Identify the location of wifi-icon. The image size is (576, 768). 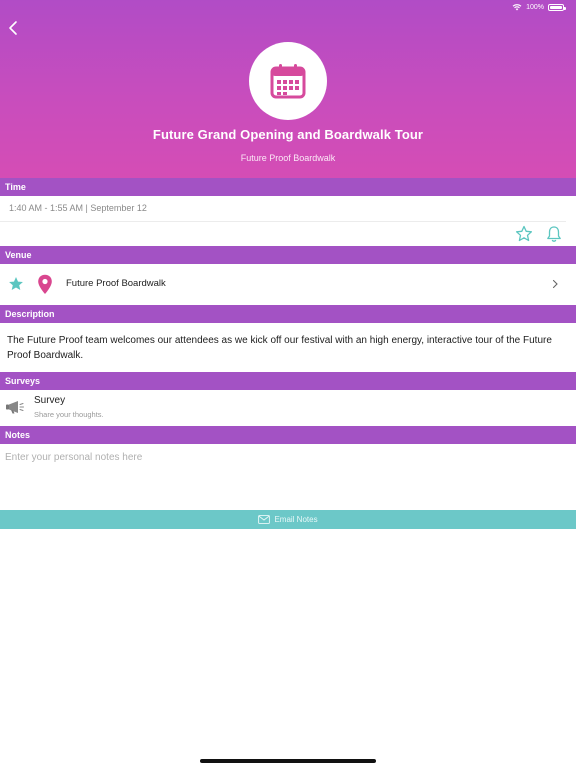
(517, 7).